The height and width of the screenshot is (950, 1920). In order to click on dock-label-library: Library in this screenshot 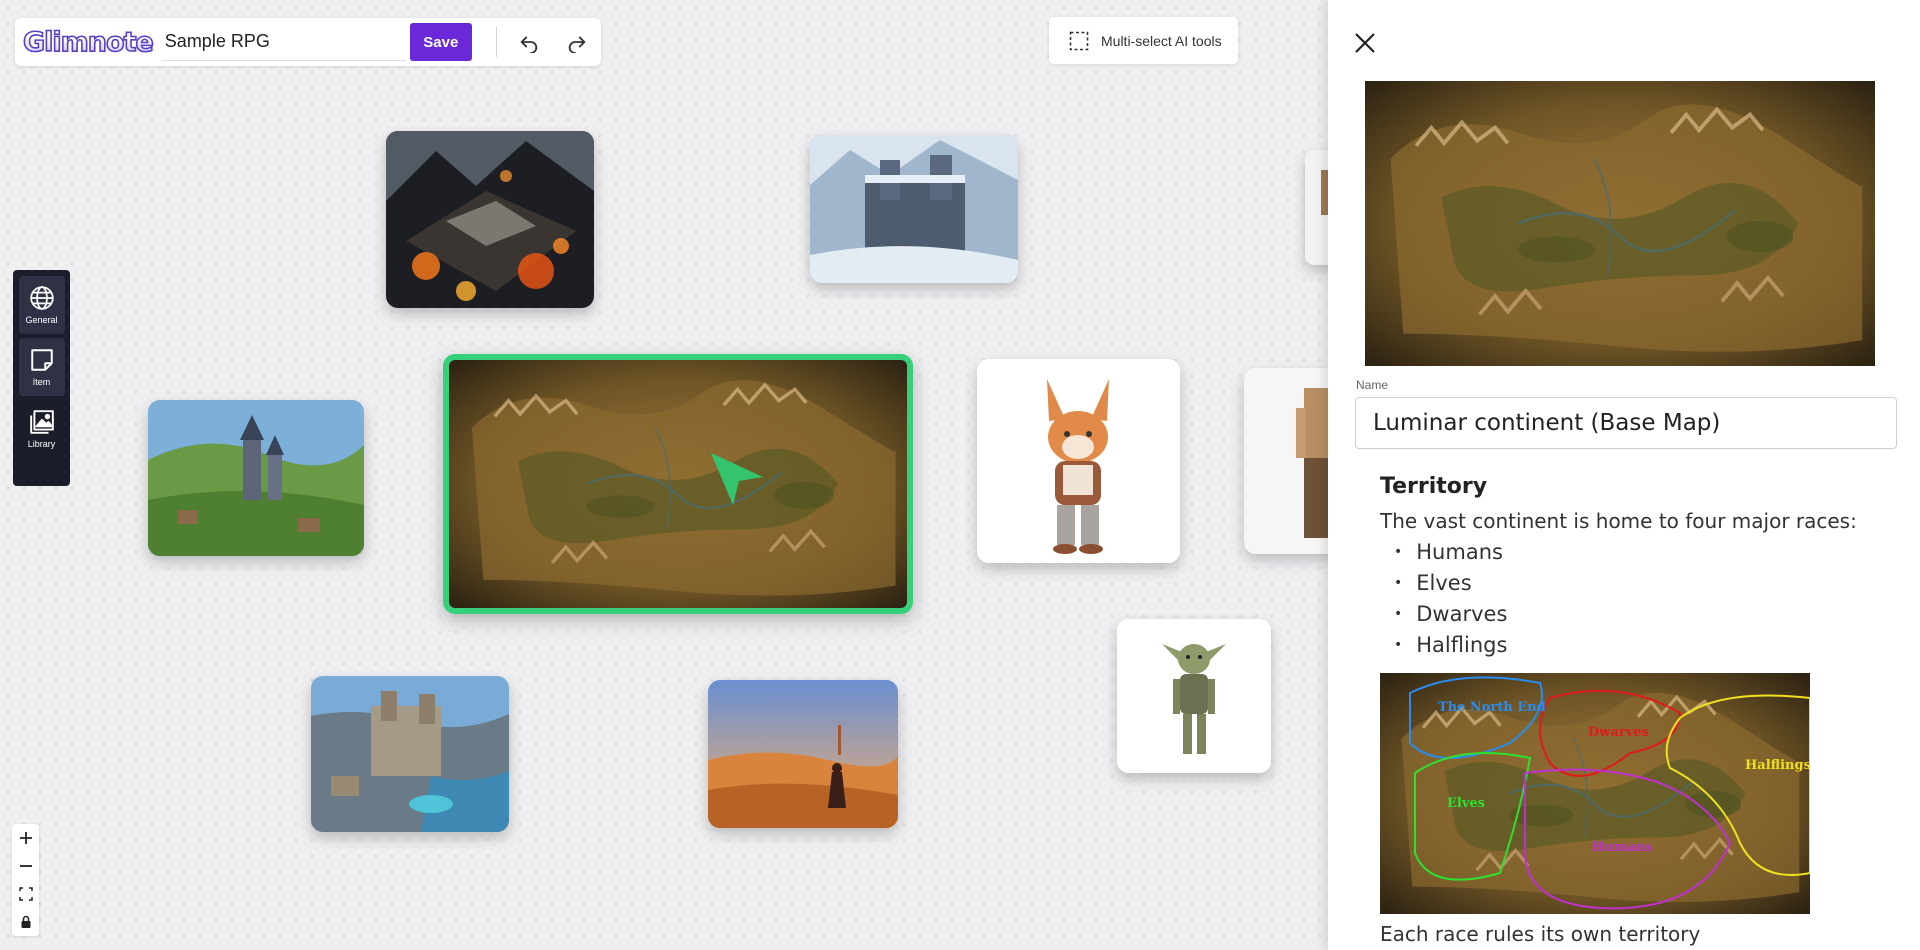, I will do `click(41, 444)`.